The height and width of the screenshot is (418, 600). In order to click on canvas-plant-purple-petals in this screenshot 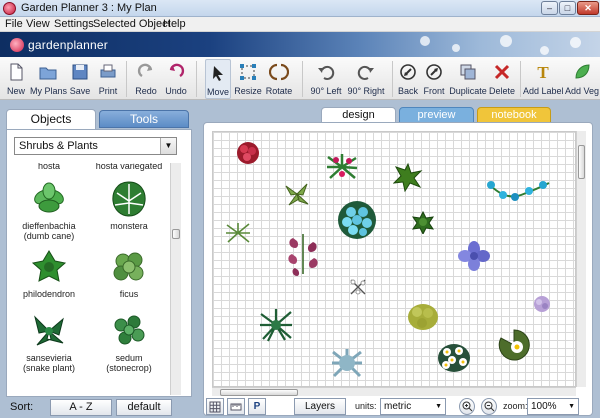, I will do `click(474, 256)`.